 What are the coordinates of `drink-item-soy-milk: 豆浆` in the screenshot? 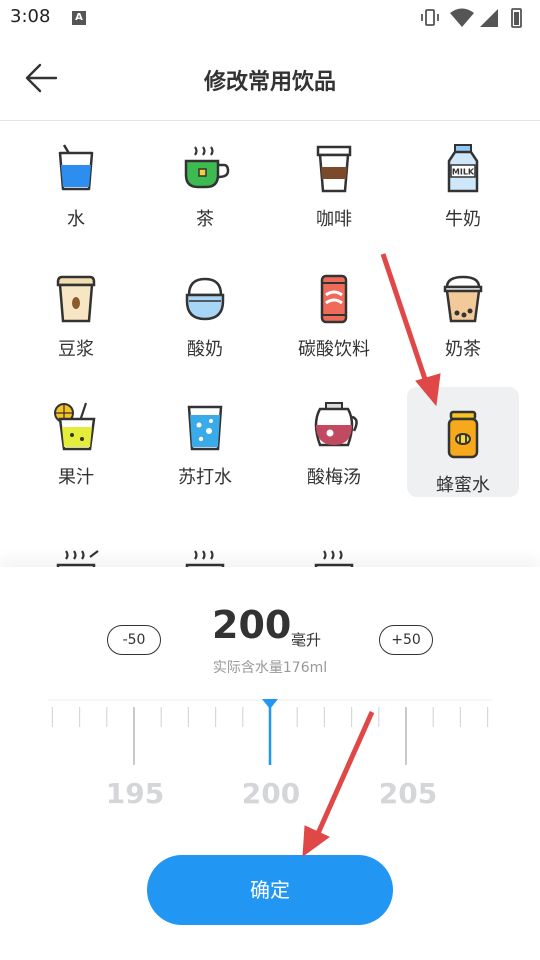 It's located at (76, 306).